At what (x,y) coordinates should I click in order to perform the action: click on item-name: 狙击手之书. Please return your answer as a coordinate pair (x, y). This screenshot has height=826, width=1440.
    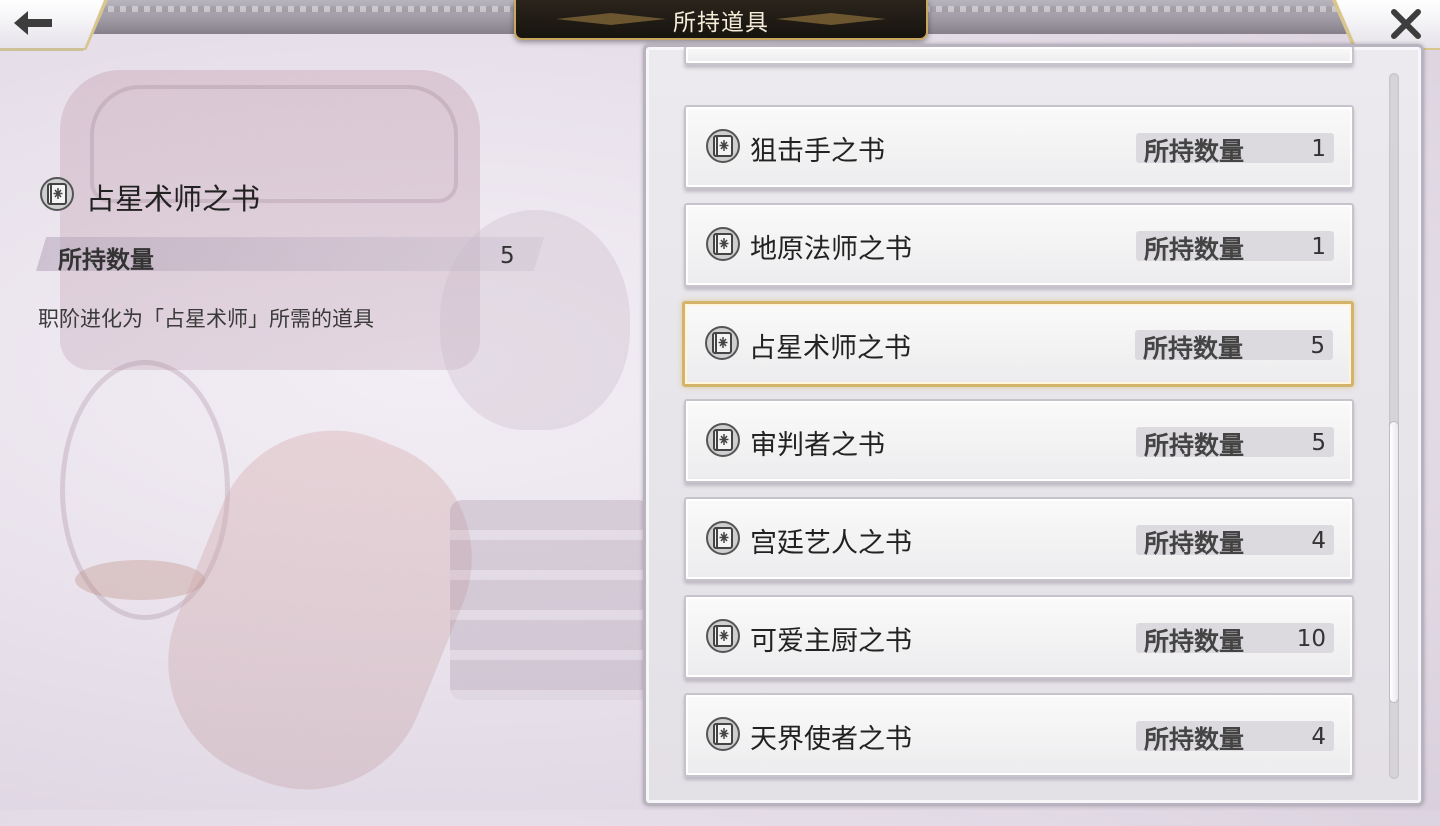
    Looking at the image, I should click on (817, 151).